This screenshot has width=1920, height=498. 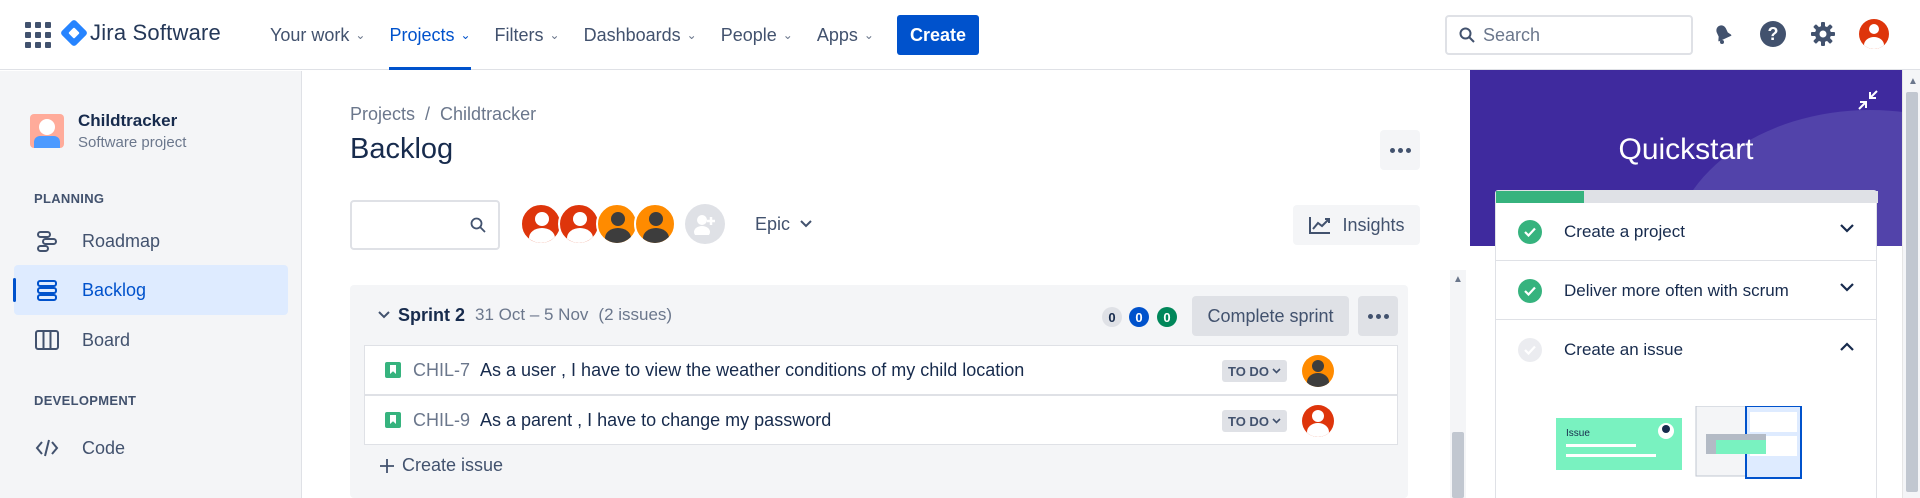 What do you see at coordinates (114, 289) in the screenshot?
I see `sidebar-item-label: Backlog` at bounding box center [114, 289].